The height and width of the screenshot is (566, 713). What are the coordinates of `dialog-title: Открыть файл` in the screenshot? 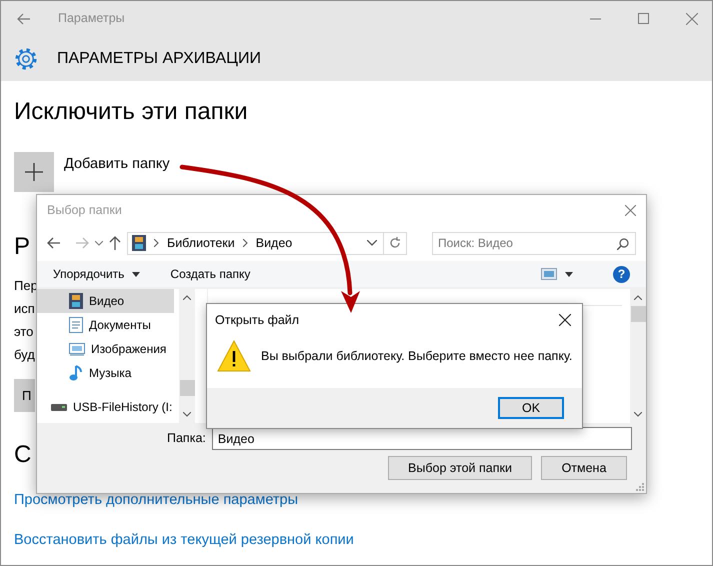 It's located at (257, 320).